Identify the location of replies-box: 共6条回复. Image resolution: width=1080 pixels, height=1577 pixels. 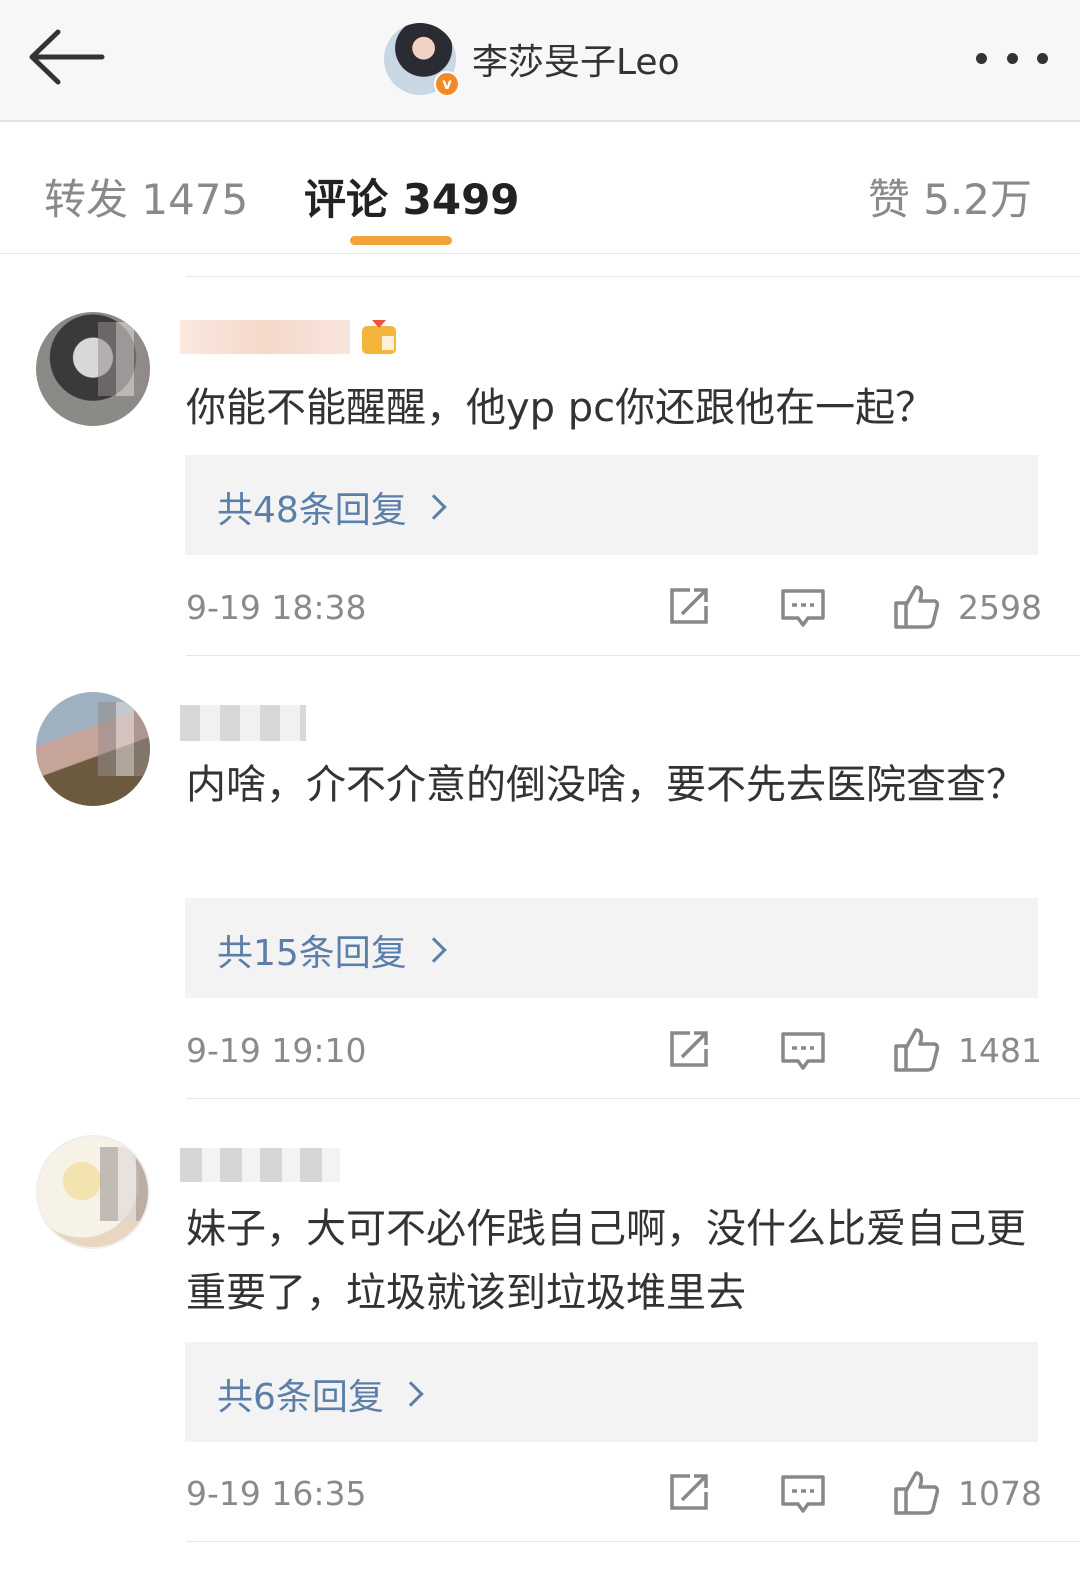
(611, 1392).